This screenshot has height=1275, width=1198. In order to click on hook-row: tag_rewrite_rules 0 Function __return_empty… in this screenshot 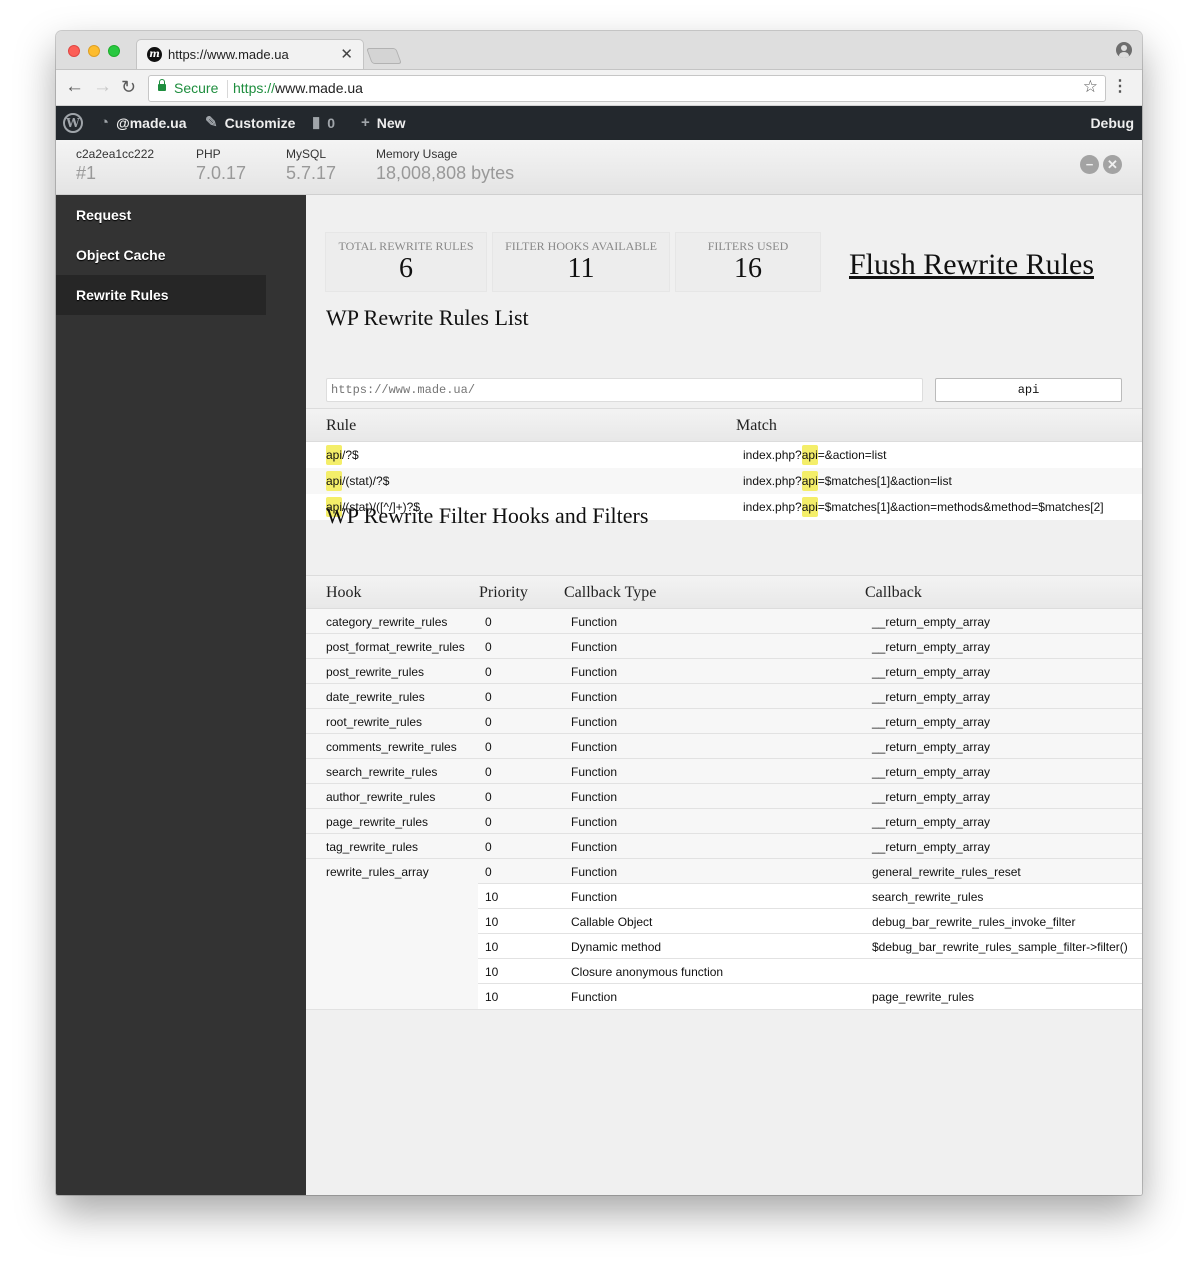, I will do `click(724, 846)`.